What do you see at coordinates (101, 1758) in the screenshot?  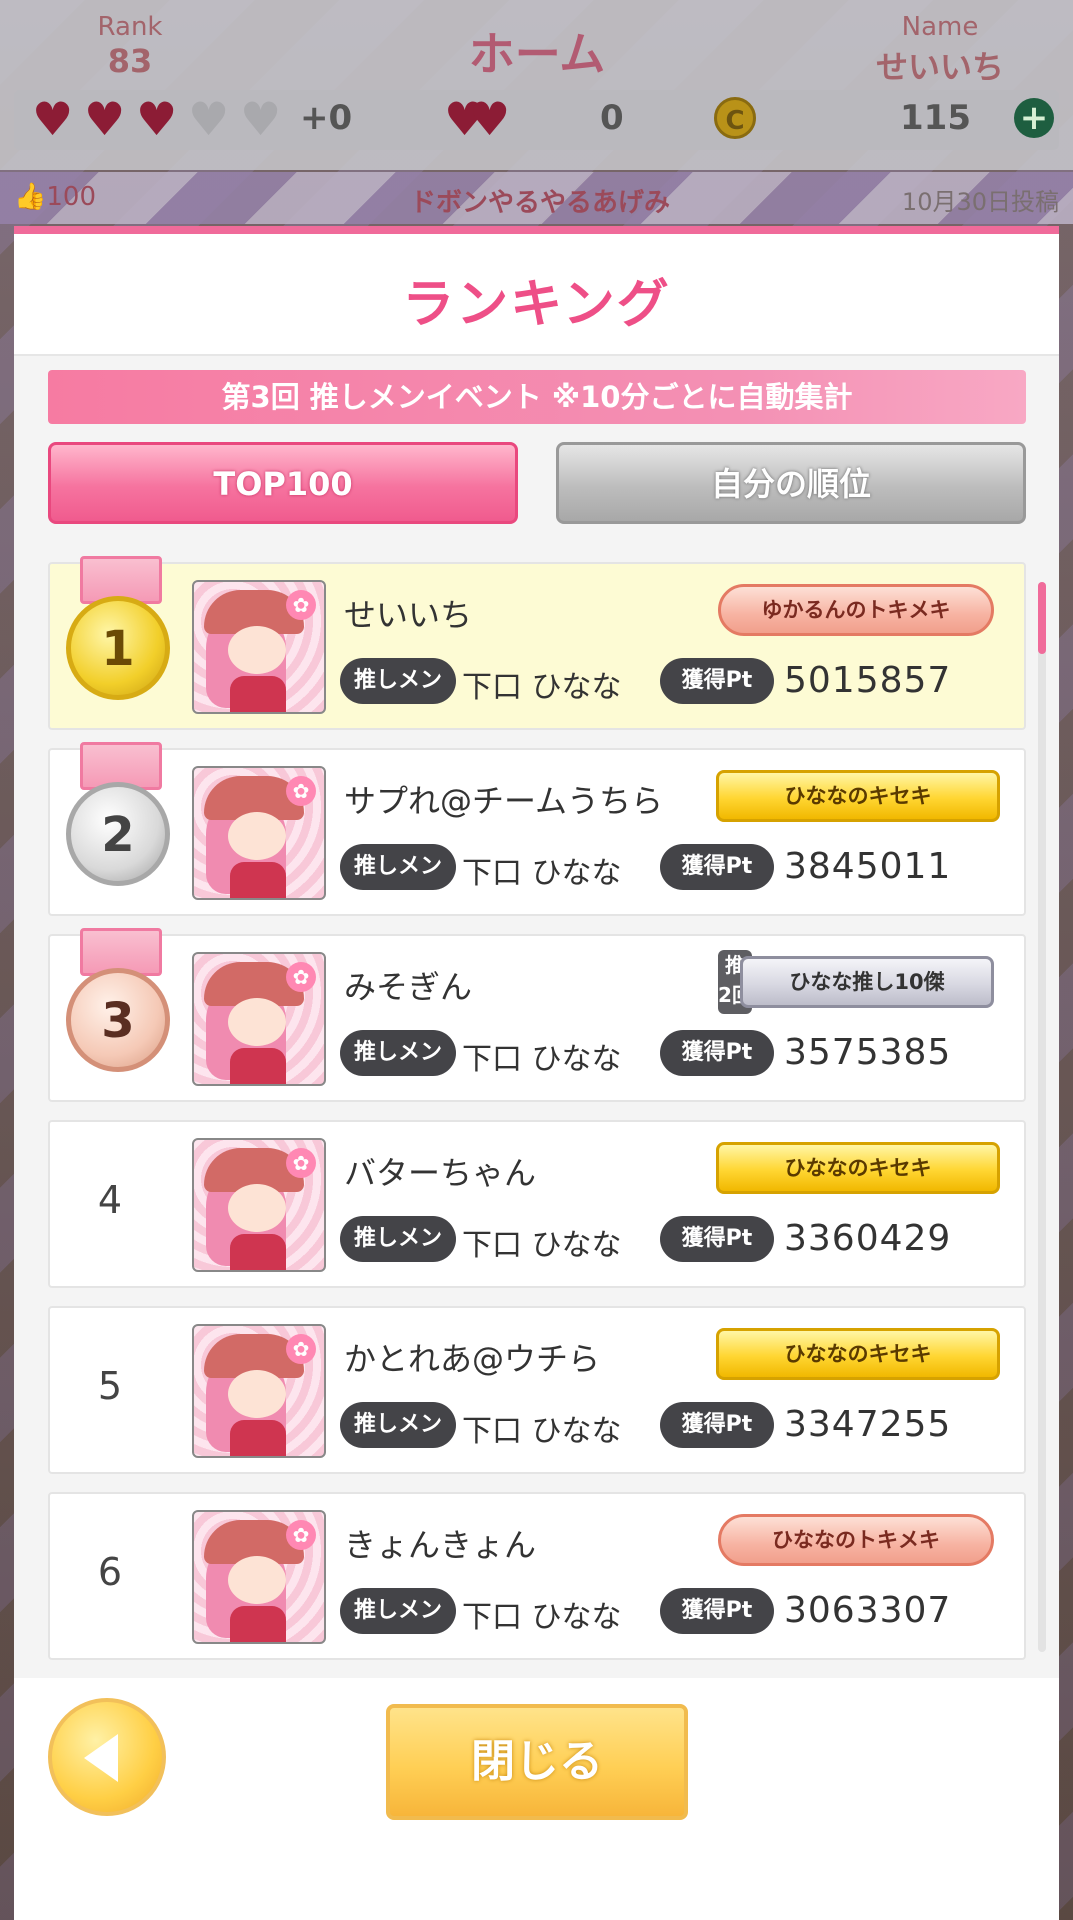 I see `back-arrow-icon` at bounding box center [101, 1758].